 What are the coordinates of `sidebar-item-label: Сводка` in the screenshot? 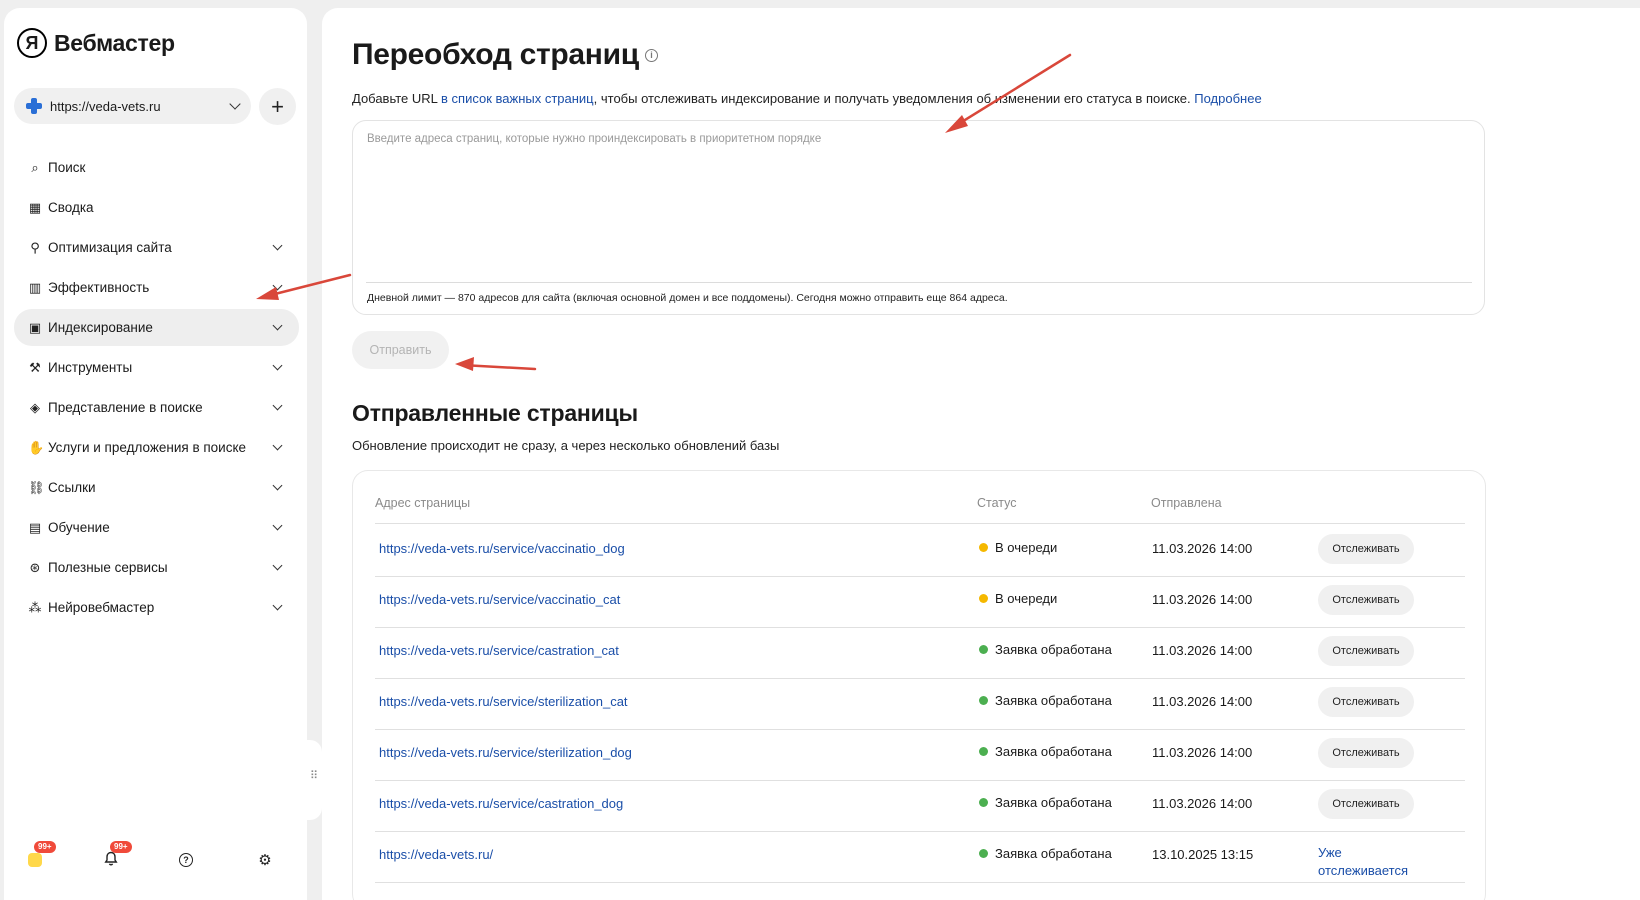 It's located at (71, 207).